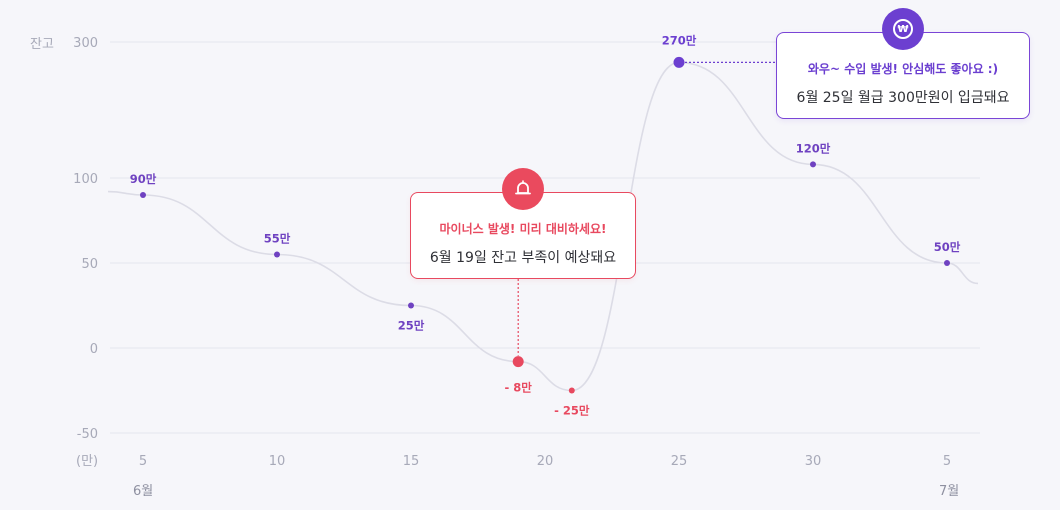 The height and width of the screenshot is (510, 1060). What do you see at coordinates (85, 43) in the screenshot?
I see `y-tick-label: 300` at bounding box center [85, 43].